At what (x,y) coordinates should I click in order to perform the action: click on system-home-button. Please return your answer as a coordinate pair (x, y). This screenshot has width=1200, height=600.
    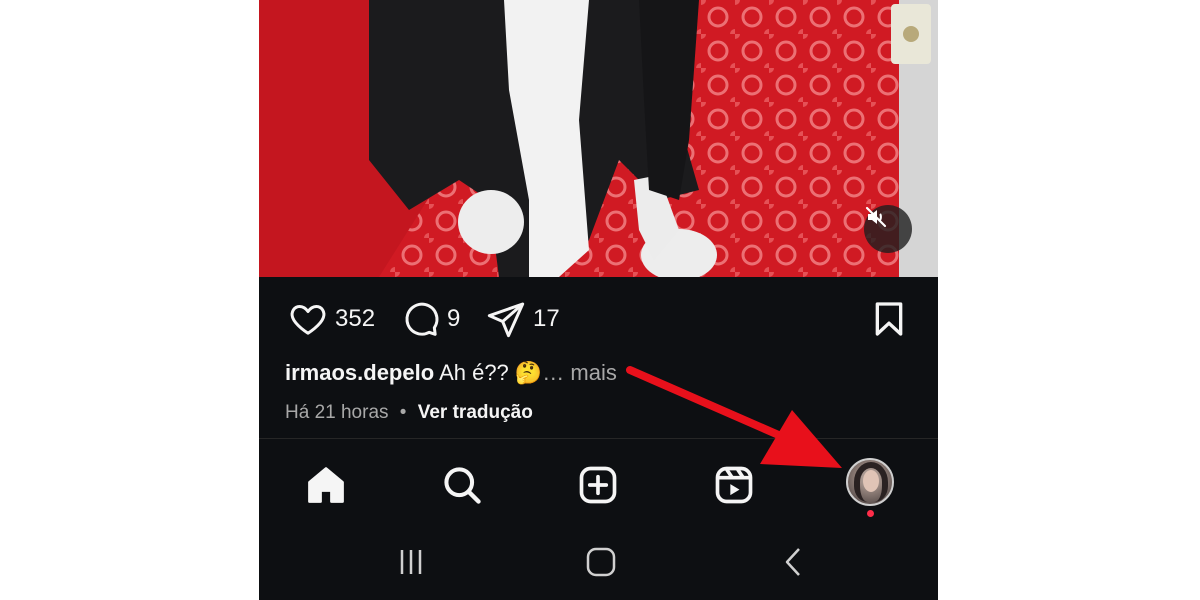
    Looking at the image, I should click on (601, 564).